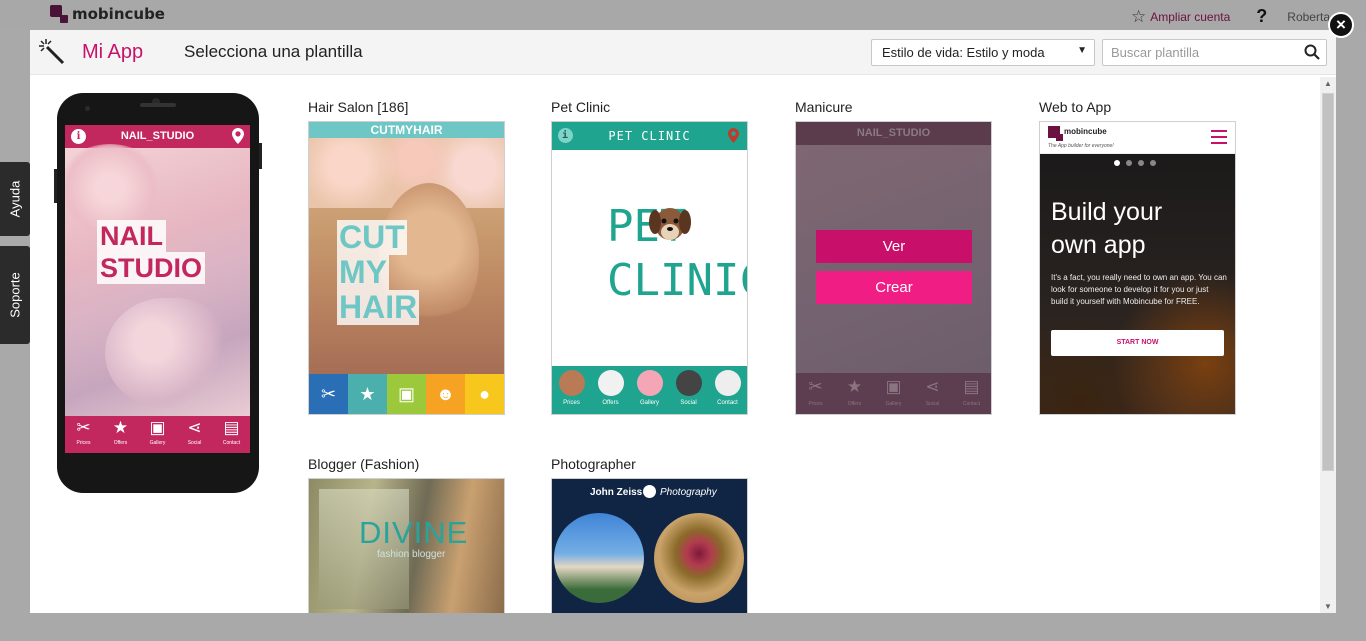 The width and height of the screenshot is (1366, 641). I want to click on tab-label: Offers, so click(120, 443).